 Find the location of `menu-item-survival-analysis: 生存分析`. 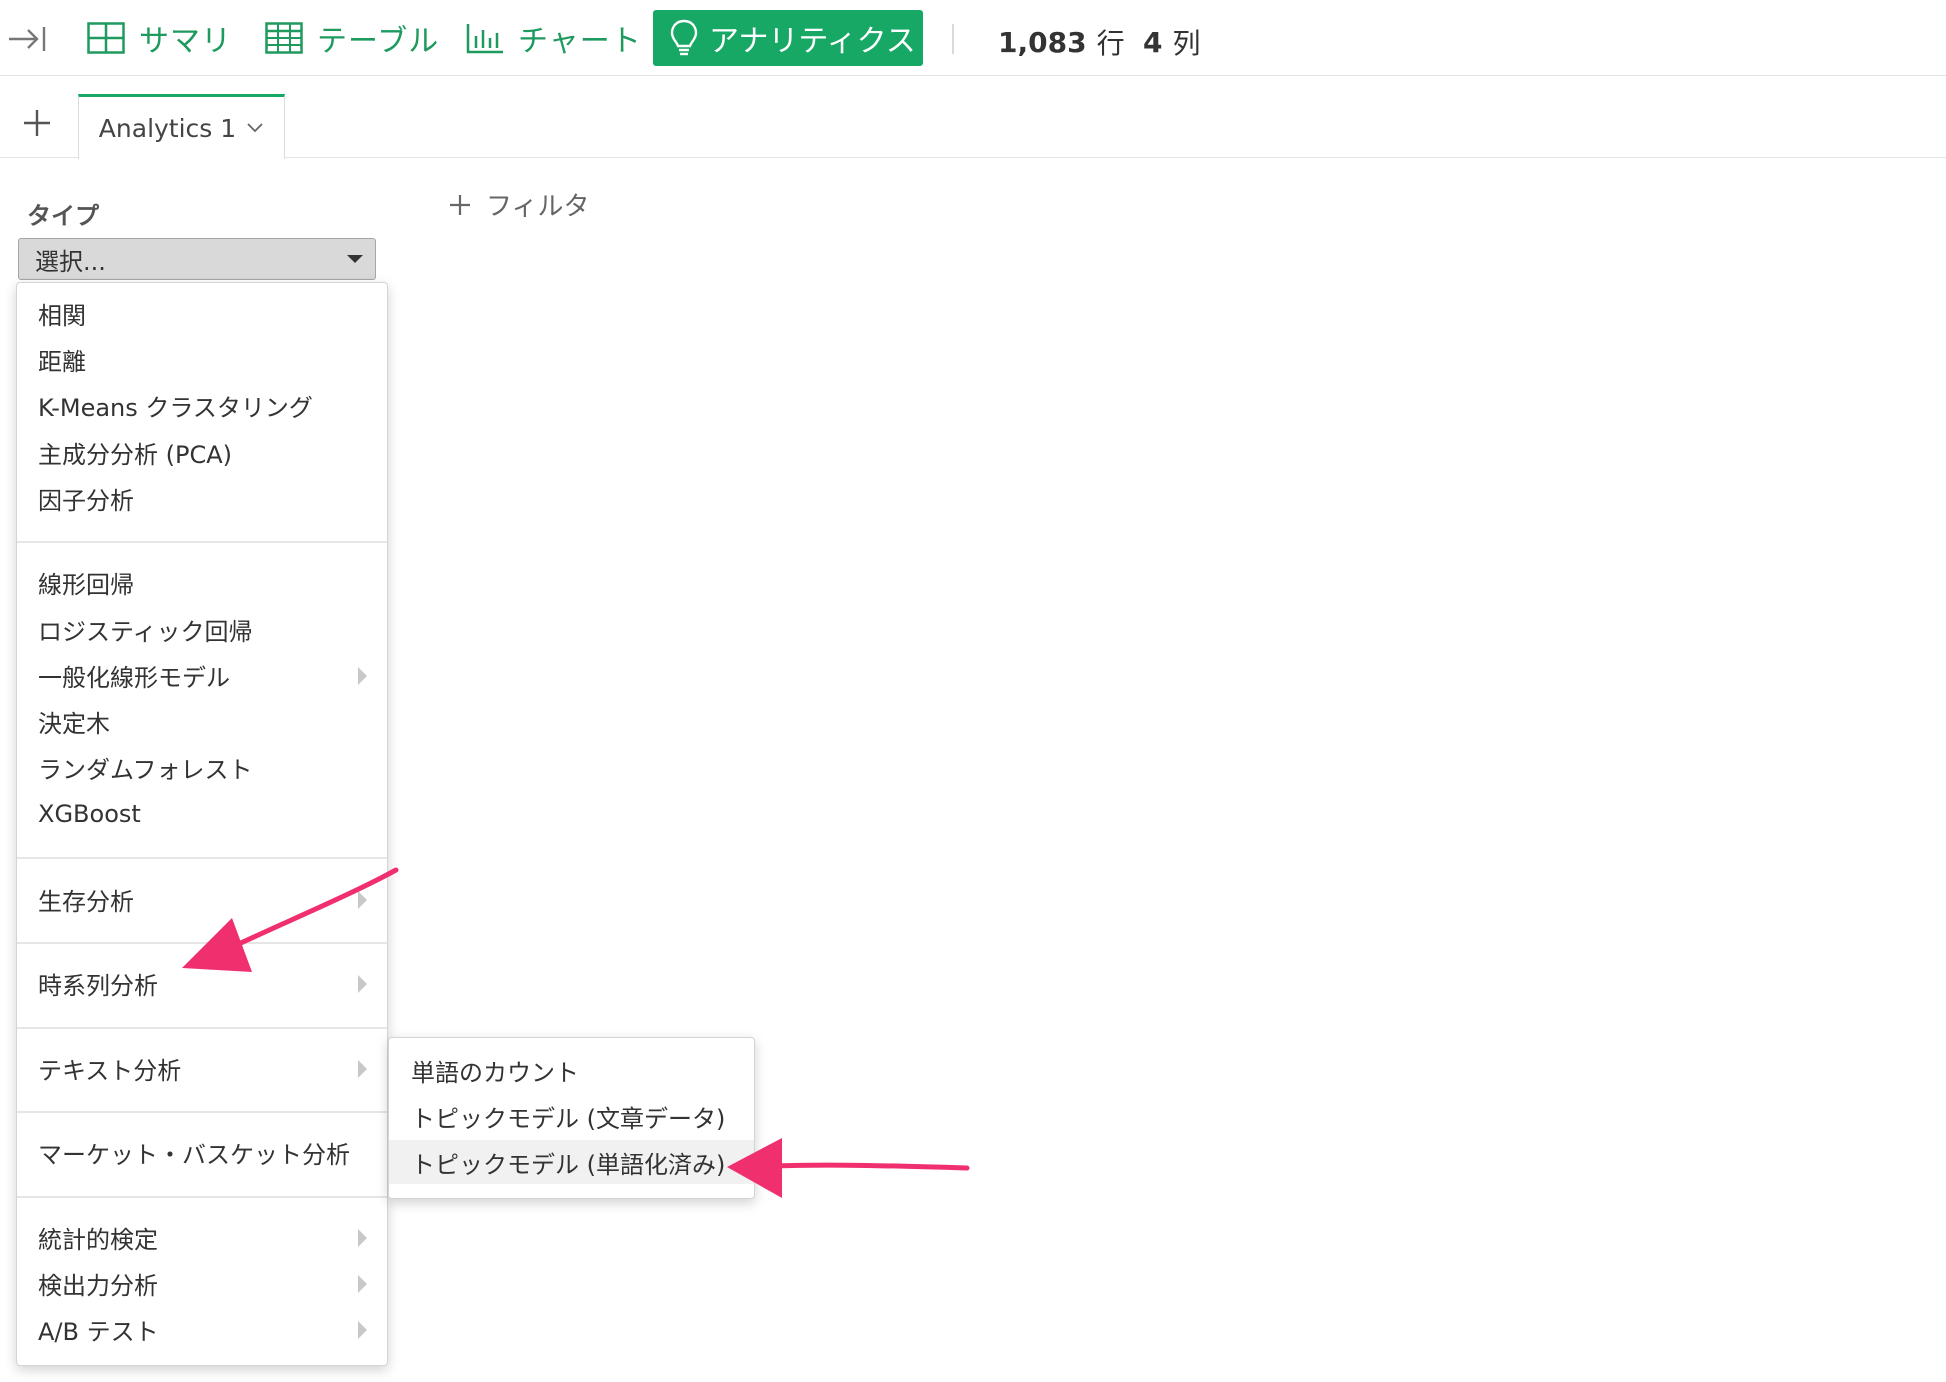

menu-item-survival-analysis: 生存分析 is located at coordinates (202, 899).